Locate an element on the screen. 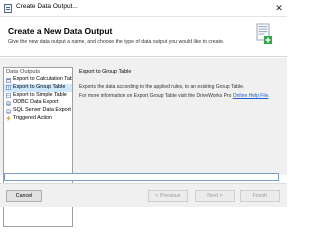  simple-table-icon is located at coordinates (8, 96).